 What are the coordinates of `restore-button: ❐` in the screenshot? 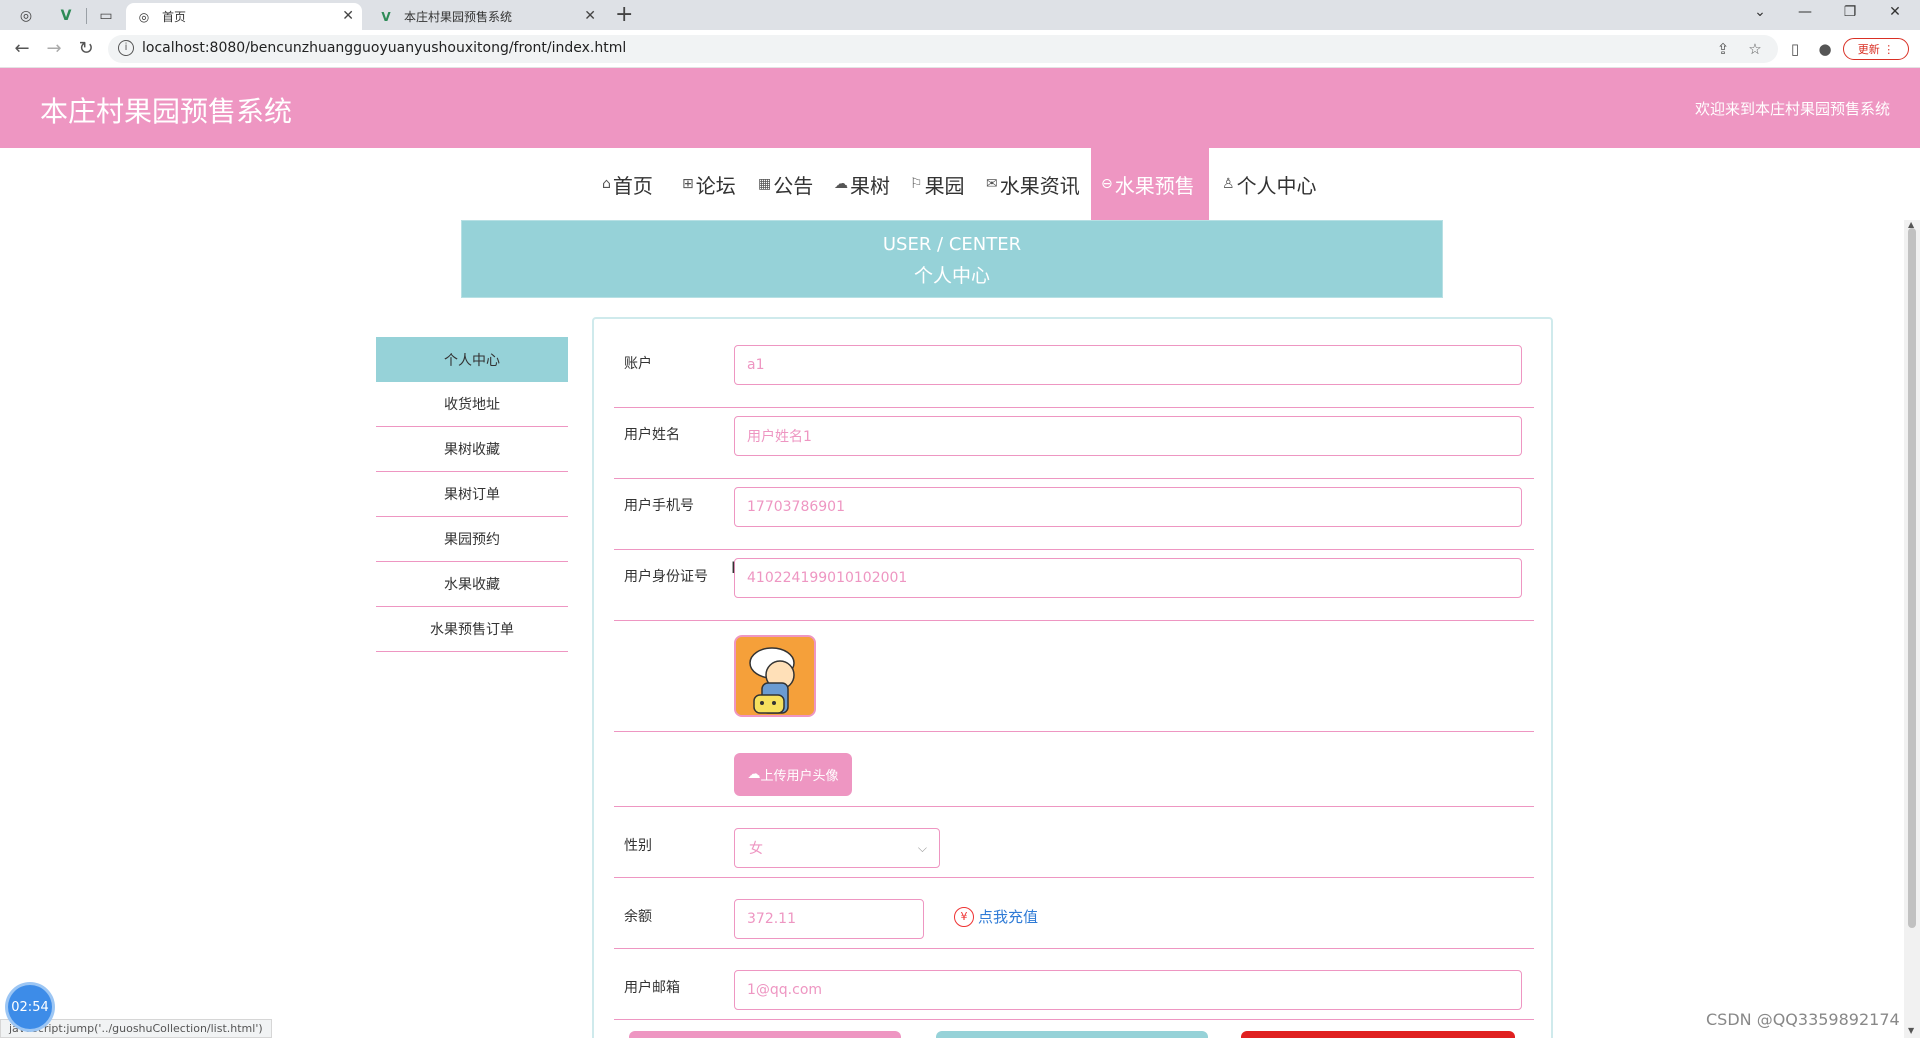 It's located at (1850, 12).